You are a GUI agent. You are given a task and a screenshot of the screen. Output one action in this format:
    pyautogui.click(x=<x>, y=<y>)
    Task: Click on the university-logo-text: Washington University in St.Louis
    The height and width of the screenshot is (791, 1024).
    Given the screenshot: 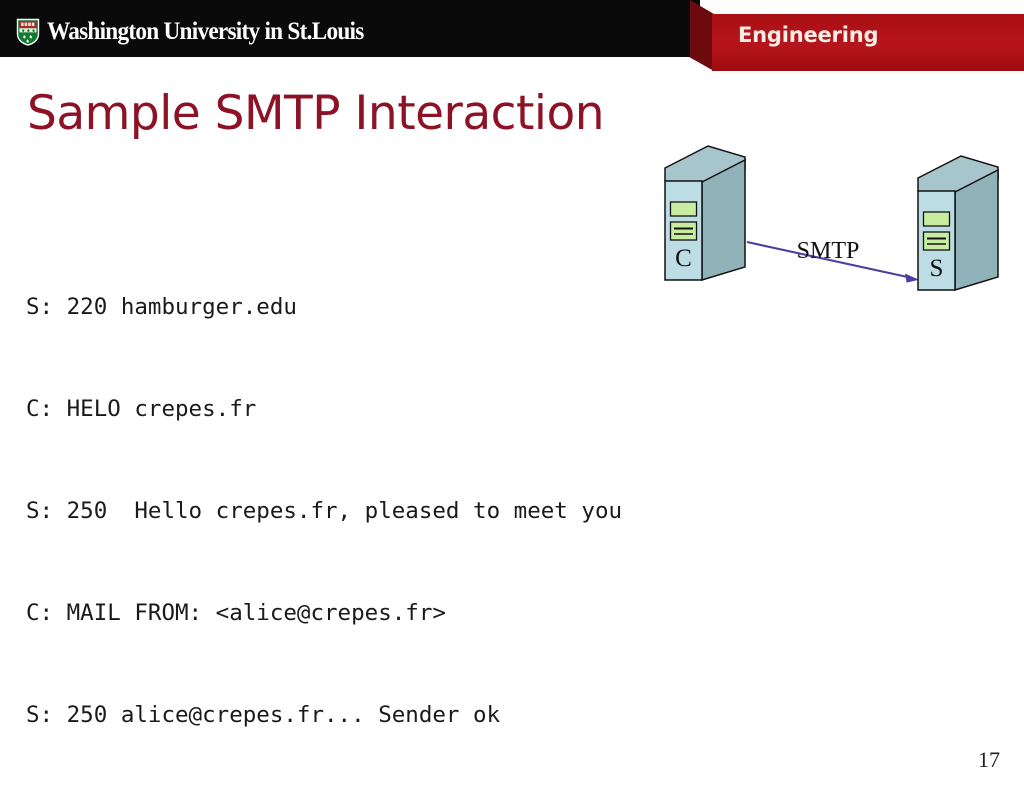 What is the action you would take?
    pyautogui.click(x=205, y=31)
    